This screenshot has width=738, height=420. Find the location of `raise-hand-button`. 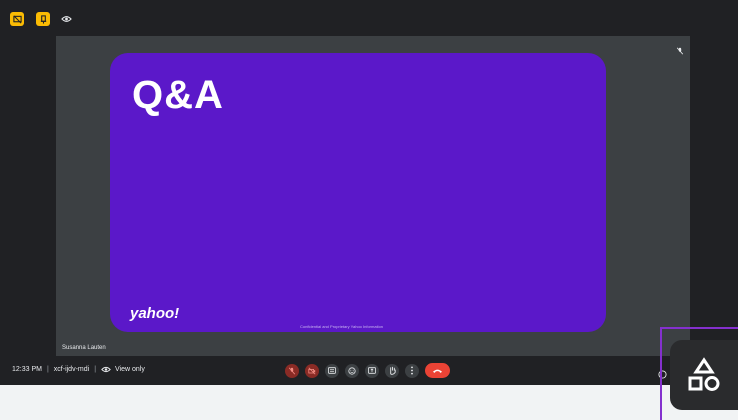

raise-hand-button is located at coordinates (392, 370).